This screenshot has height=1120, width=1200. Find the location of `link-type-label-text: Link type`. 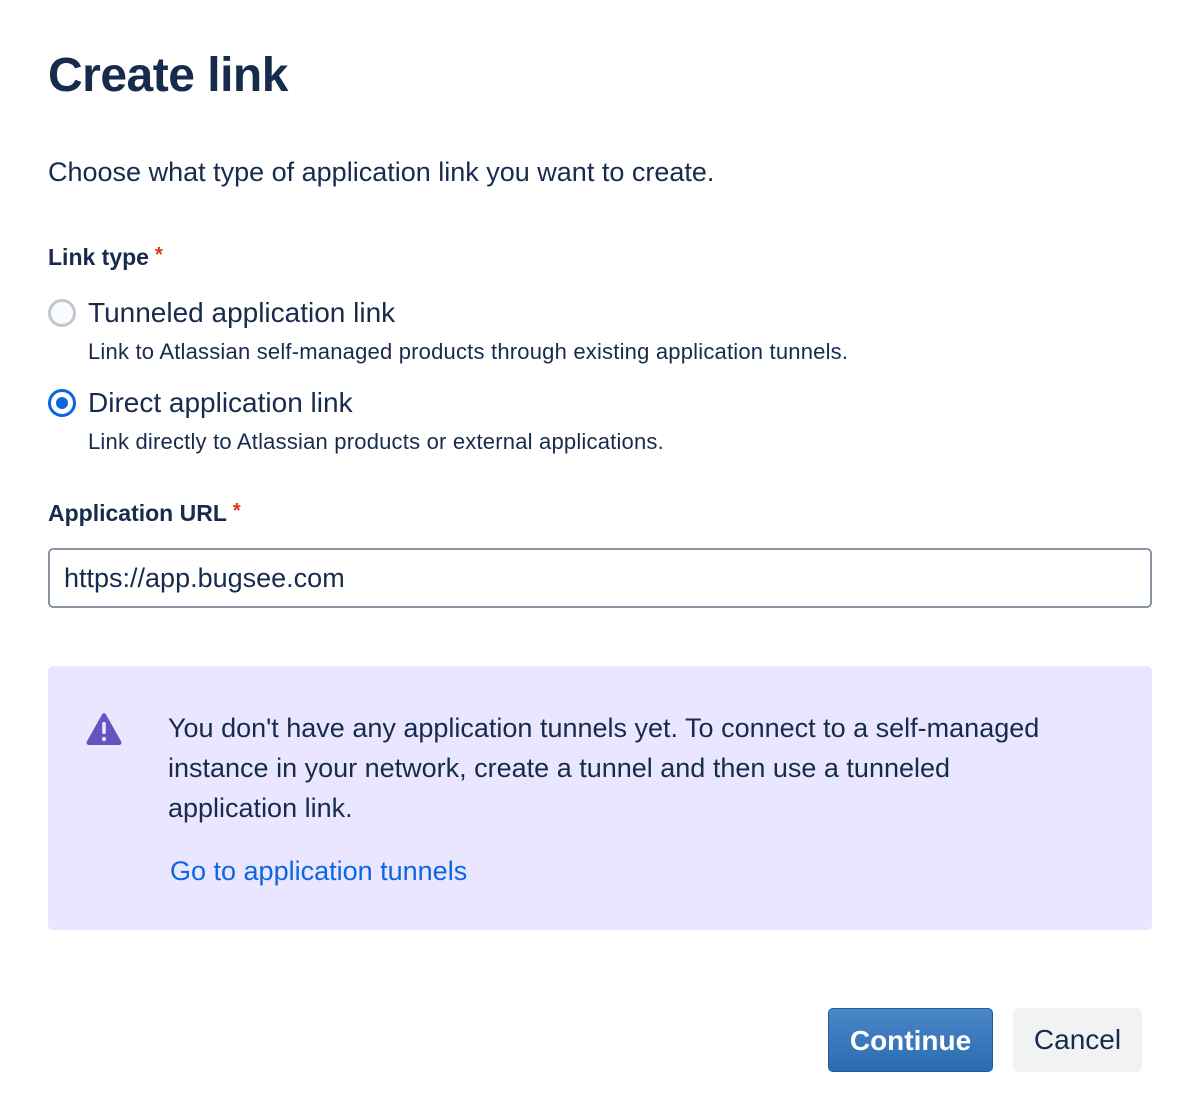

link-type-label-text: Link type is located at coordinates (98, 257).